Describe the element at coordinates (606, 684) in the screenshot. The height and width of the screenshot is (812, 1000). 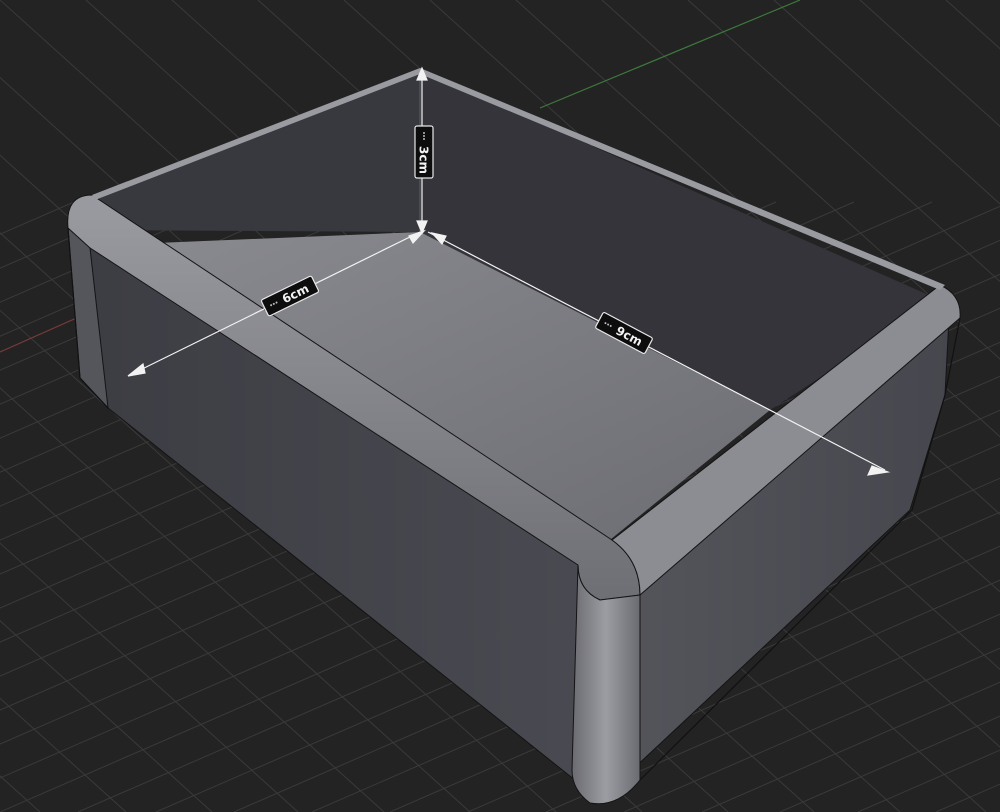
I see `box-front-corner` at that location.